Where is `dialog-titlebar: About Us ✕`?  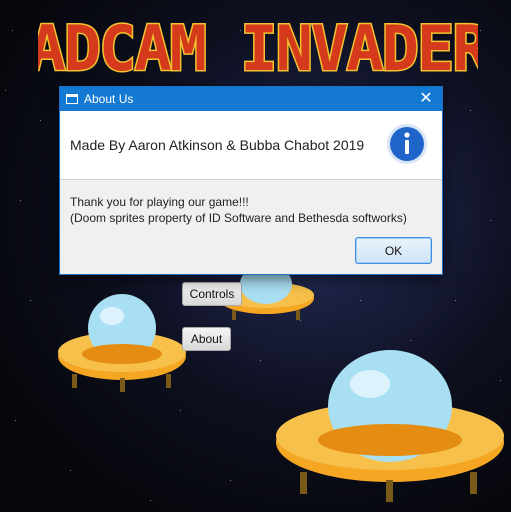
dialog-titlebar: About Us ✕ is located at coordinates (251, 99).